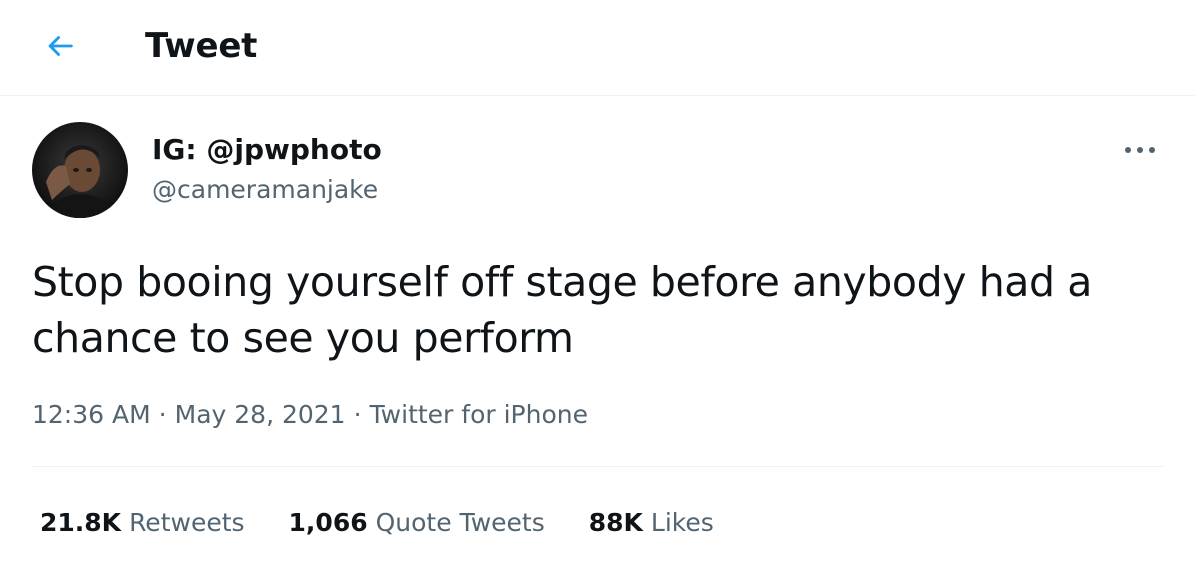  I want to click on quote-tweets-stat: 1,066 Quote Tweets, so click(417, 522).